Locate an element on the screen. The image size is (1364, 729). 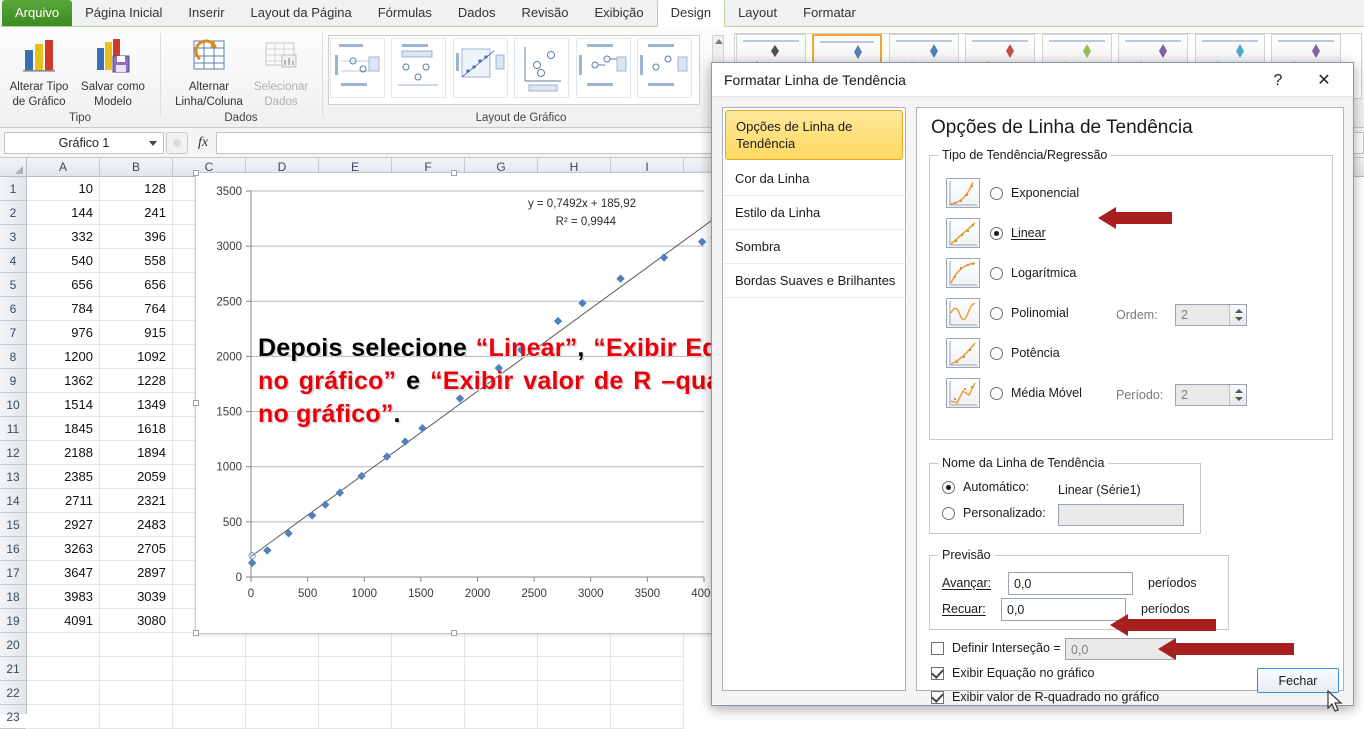
cell-A10: 1514 is located at coordinates (63, 405).